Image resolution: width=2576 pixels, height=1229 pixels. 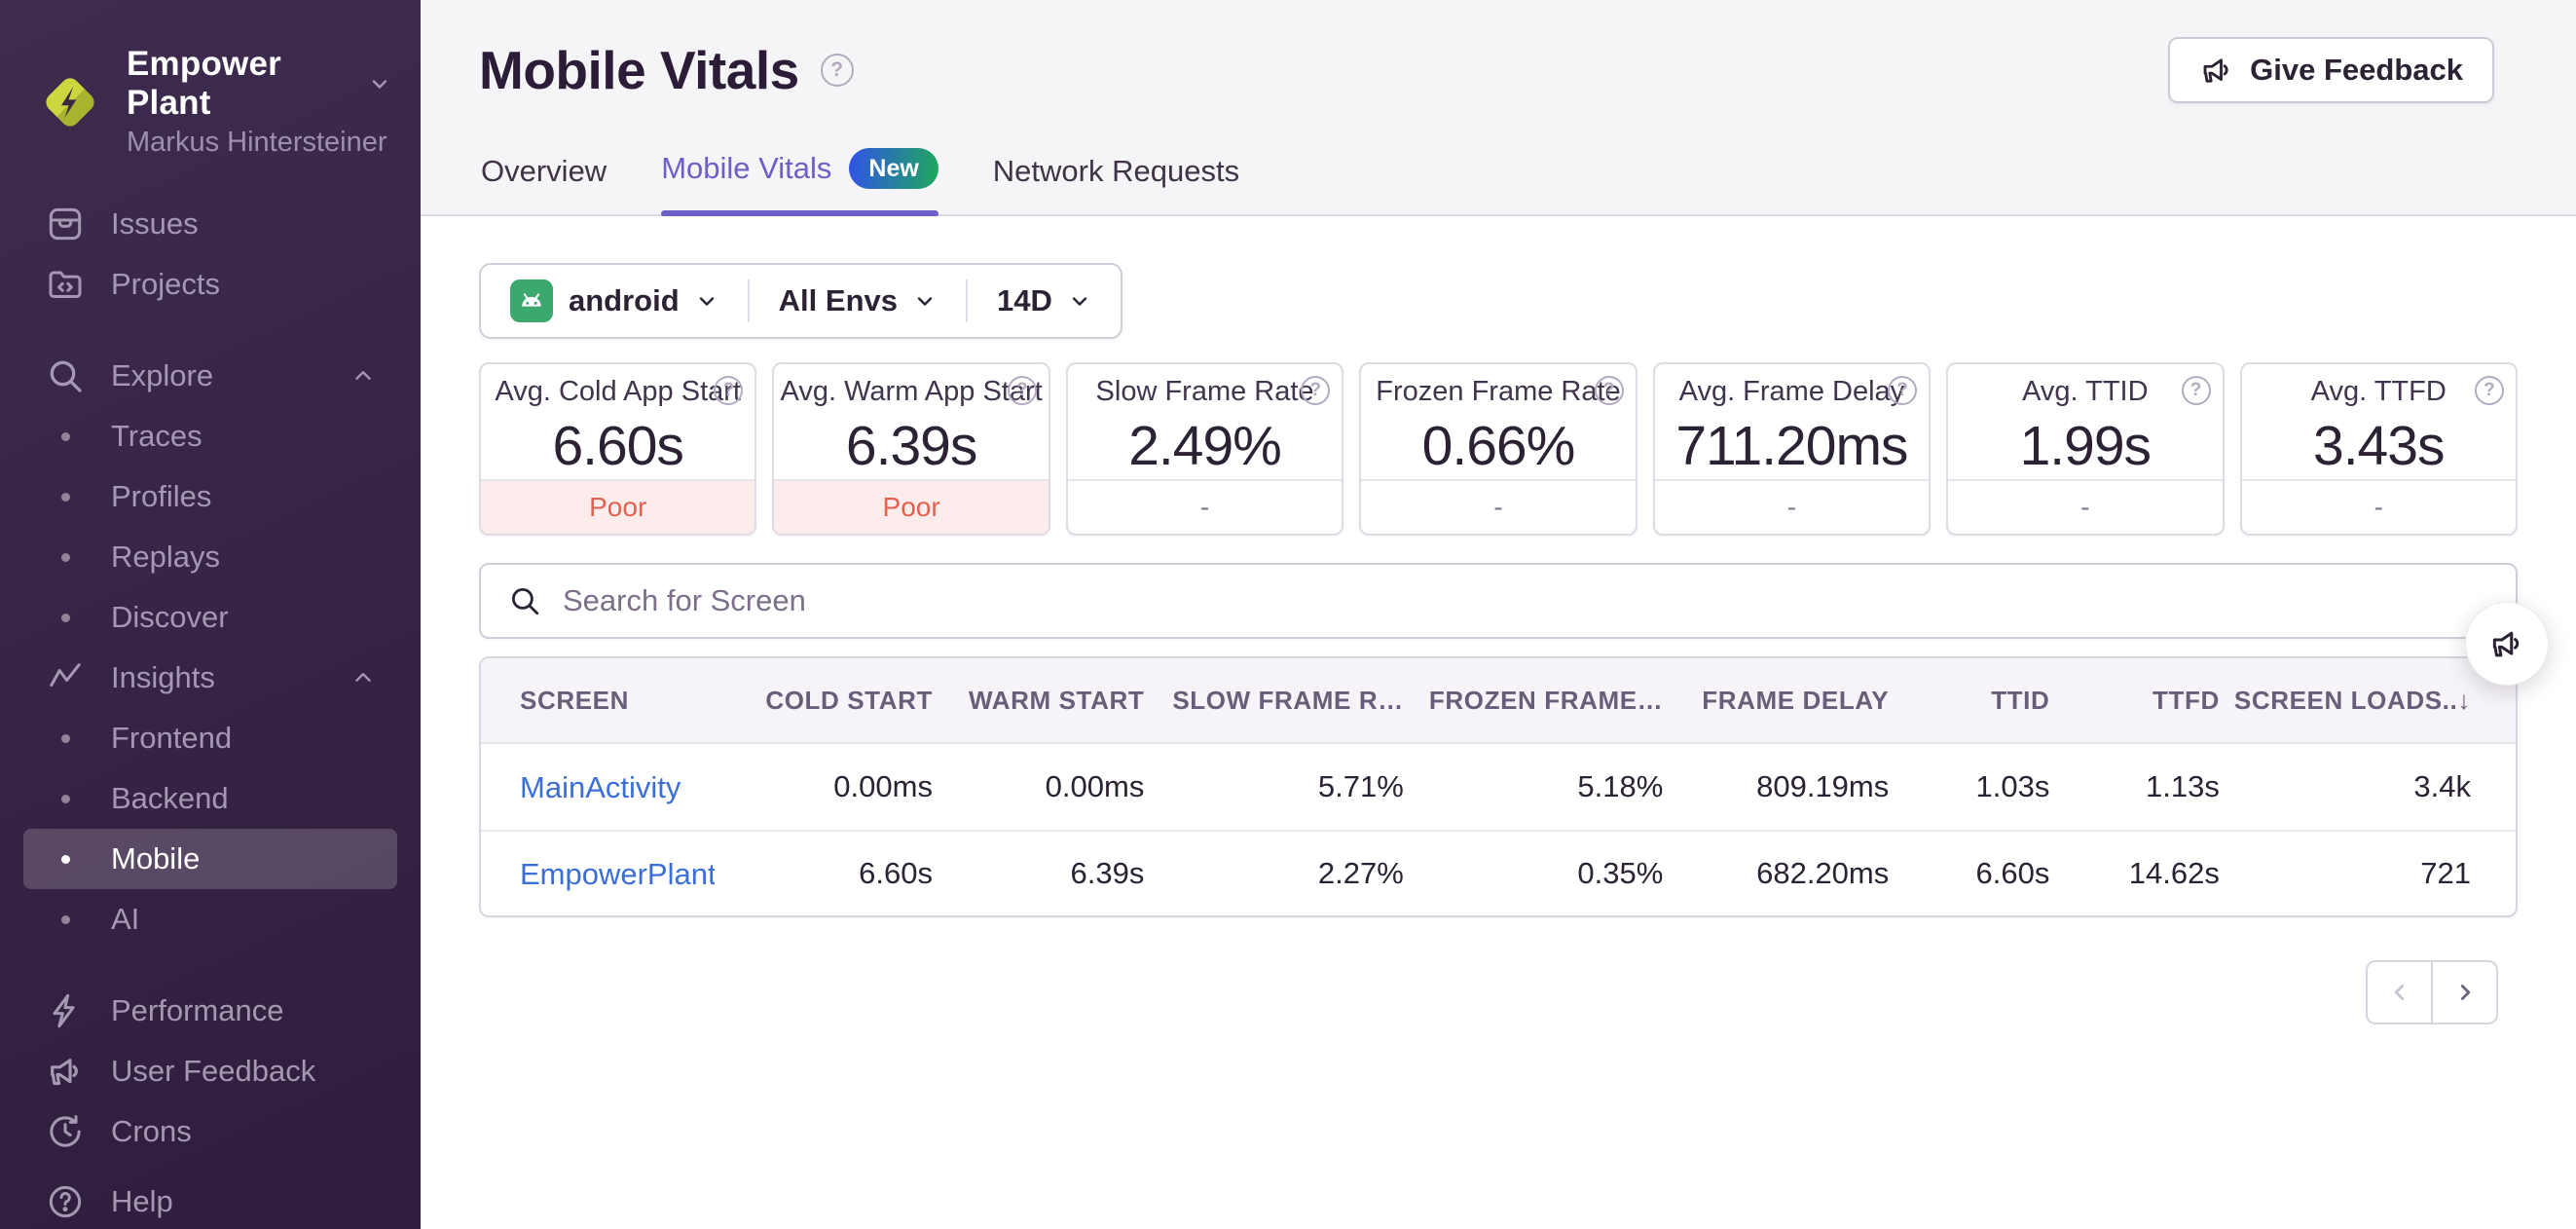 I want to click on next-page-button, so click(x=2465, y=992).